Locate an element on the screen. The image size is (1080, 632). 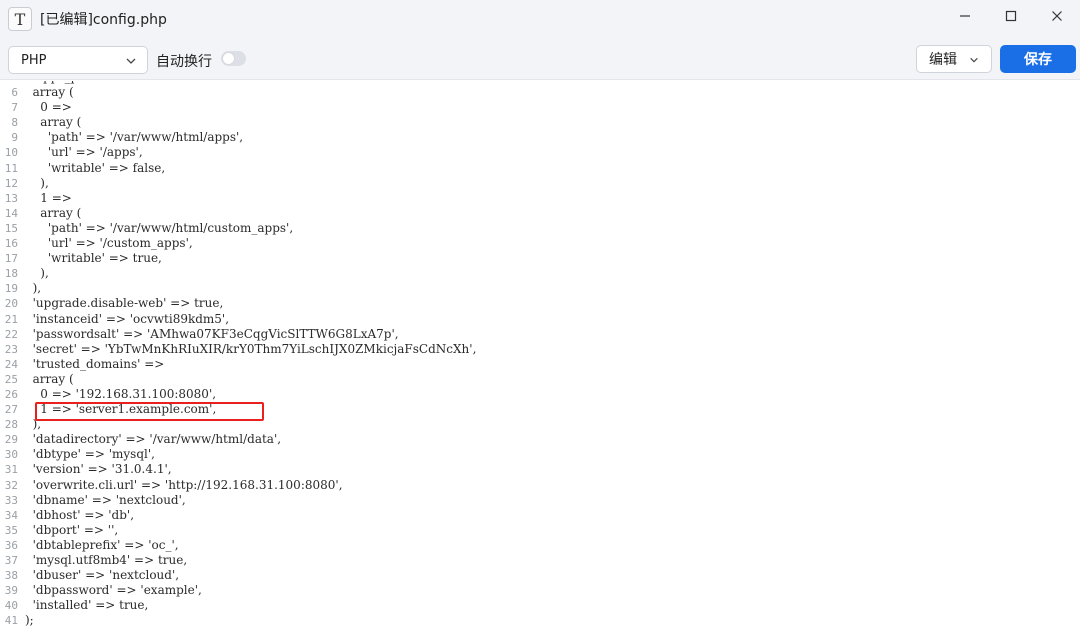
close-button is located at coordinates (1057, 16).